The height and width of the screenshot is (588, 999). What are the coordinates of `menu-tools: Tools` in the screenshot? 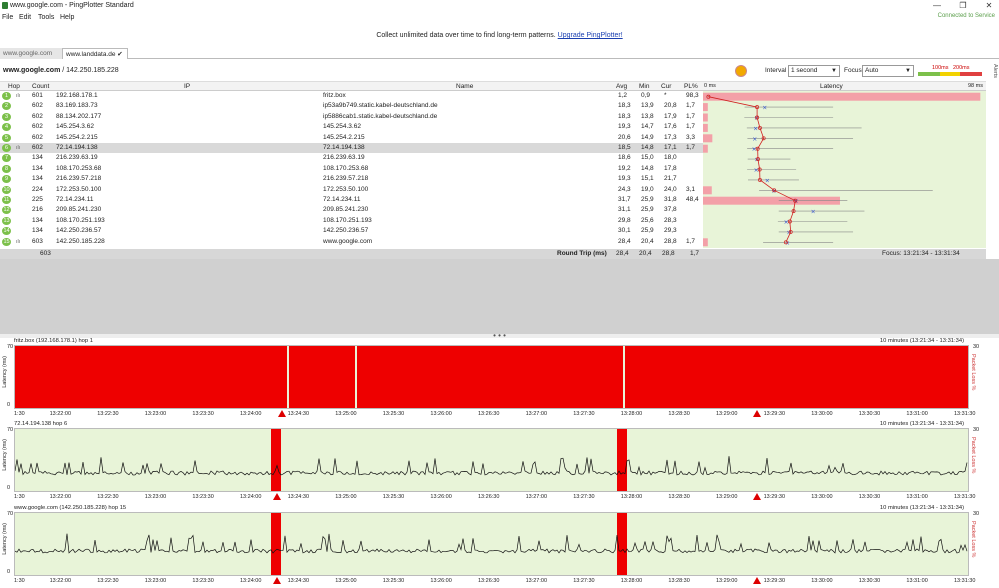 It's located at (46, 17).